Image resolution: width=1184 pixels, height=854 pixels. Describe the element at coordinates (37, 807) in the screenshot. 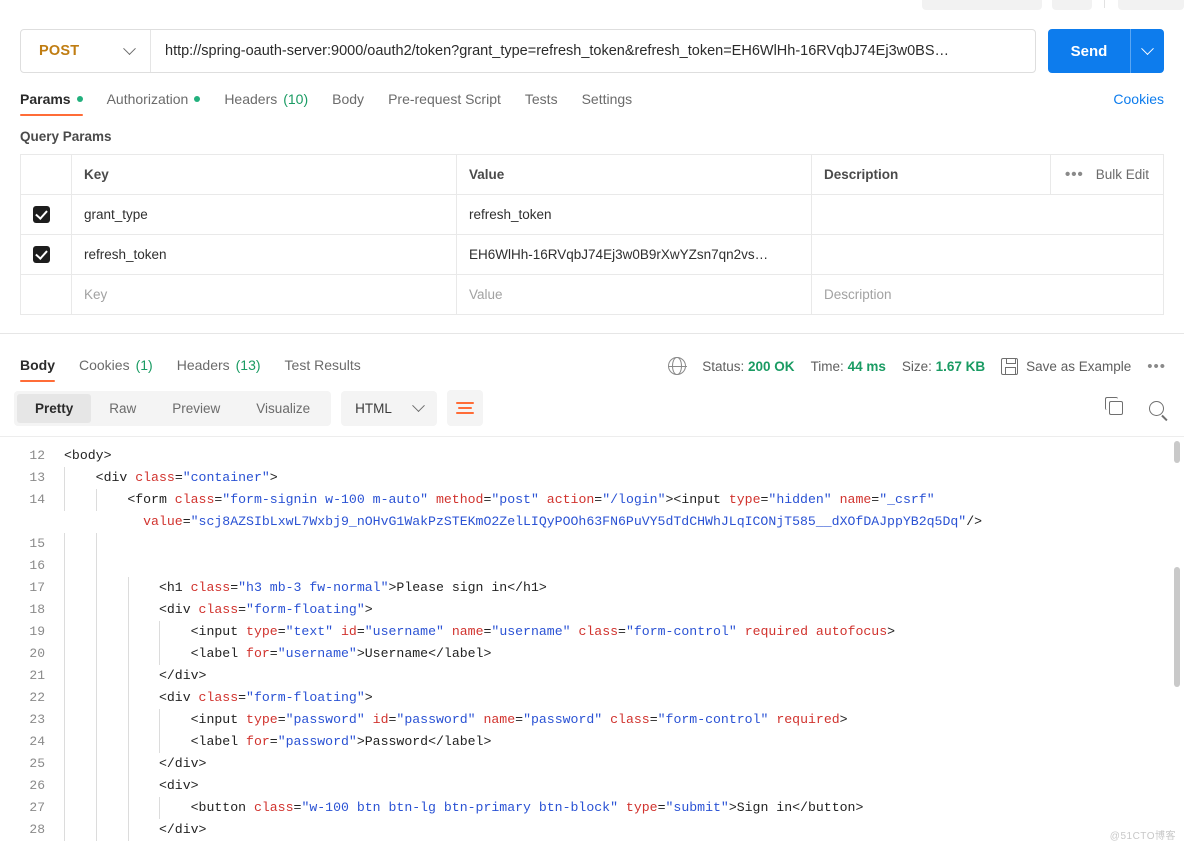

I see `line-number: 27` at that location.